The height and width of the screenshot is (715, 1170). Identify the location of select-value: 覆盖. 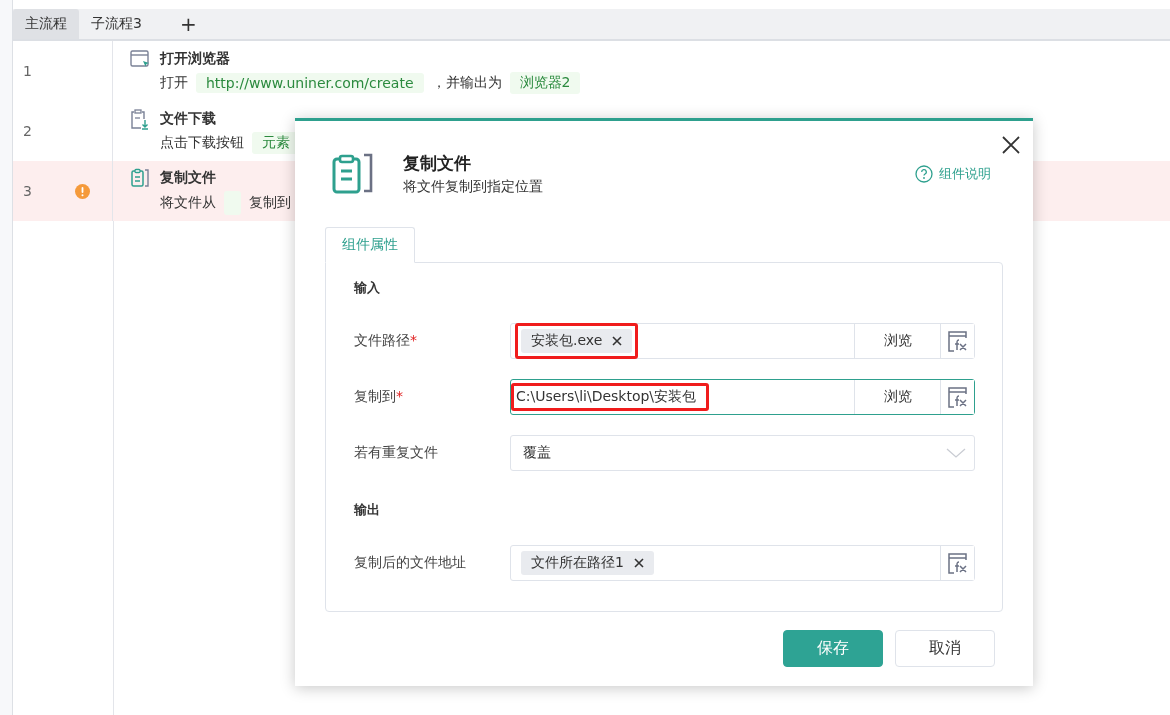
(536, 453).